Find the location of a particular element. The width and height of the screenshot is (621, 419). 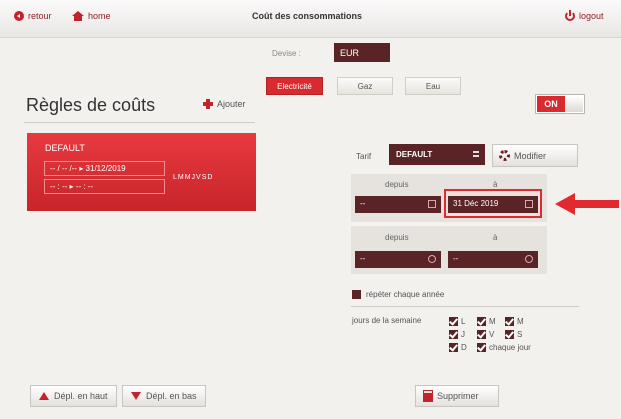

weekdays-label: jours de la semaine is located at coordinates (387, 320).